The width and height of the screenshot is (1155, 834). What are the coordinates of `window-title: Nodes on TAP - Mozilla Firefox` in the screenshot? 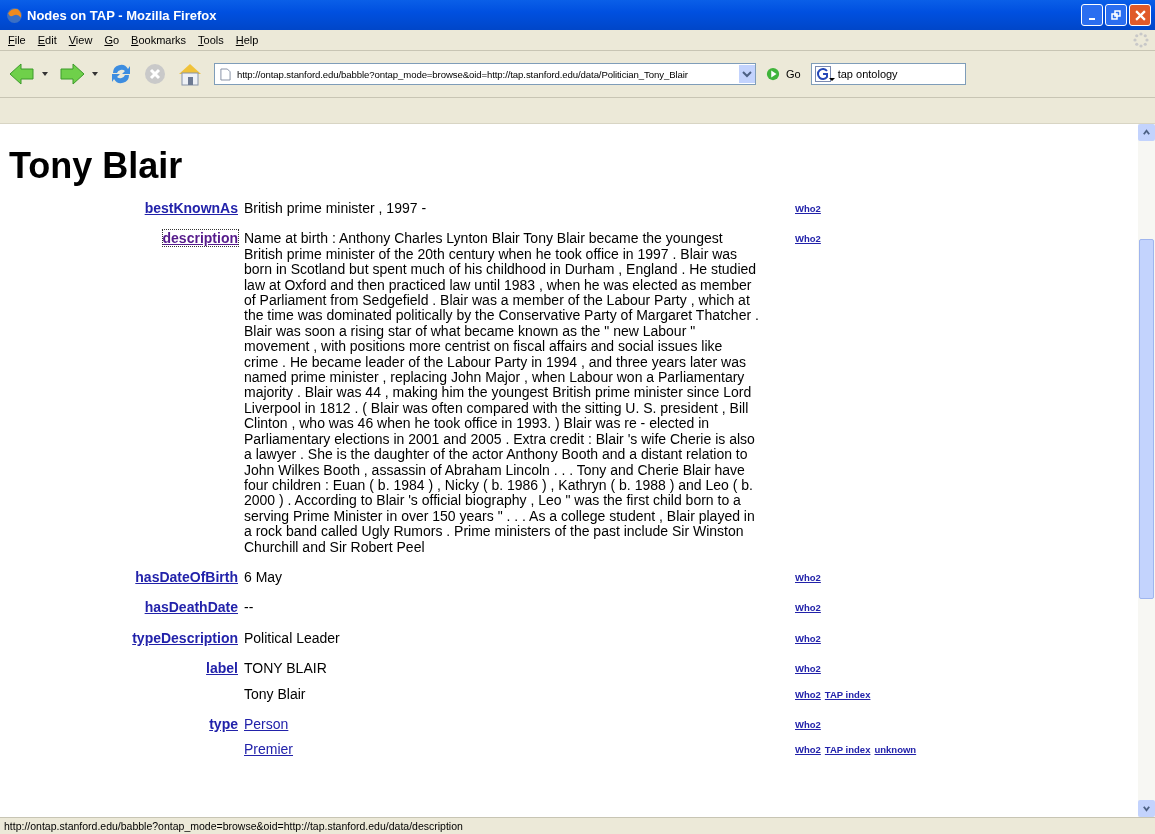 It's located at (122, 15).